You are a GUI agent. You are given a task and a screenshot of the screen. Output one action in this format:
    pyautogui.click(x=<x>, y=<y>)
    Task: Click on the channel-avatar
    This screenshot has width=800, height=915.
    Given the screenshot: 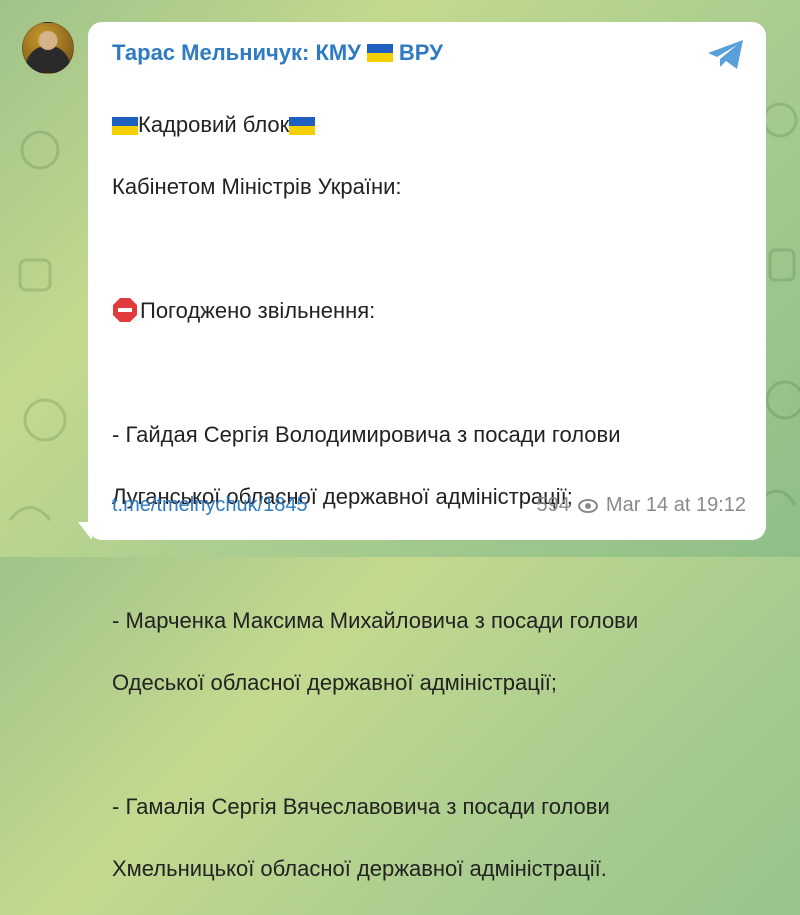 What is the action you would take?
    pyautogui.click(x=48, y=48)
    